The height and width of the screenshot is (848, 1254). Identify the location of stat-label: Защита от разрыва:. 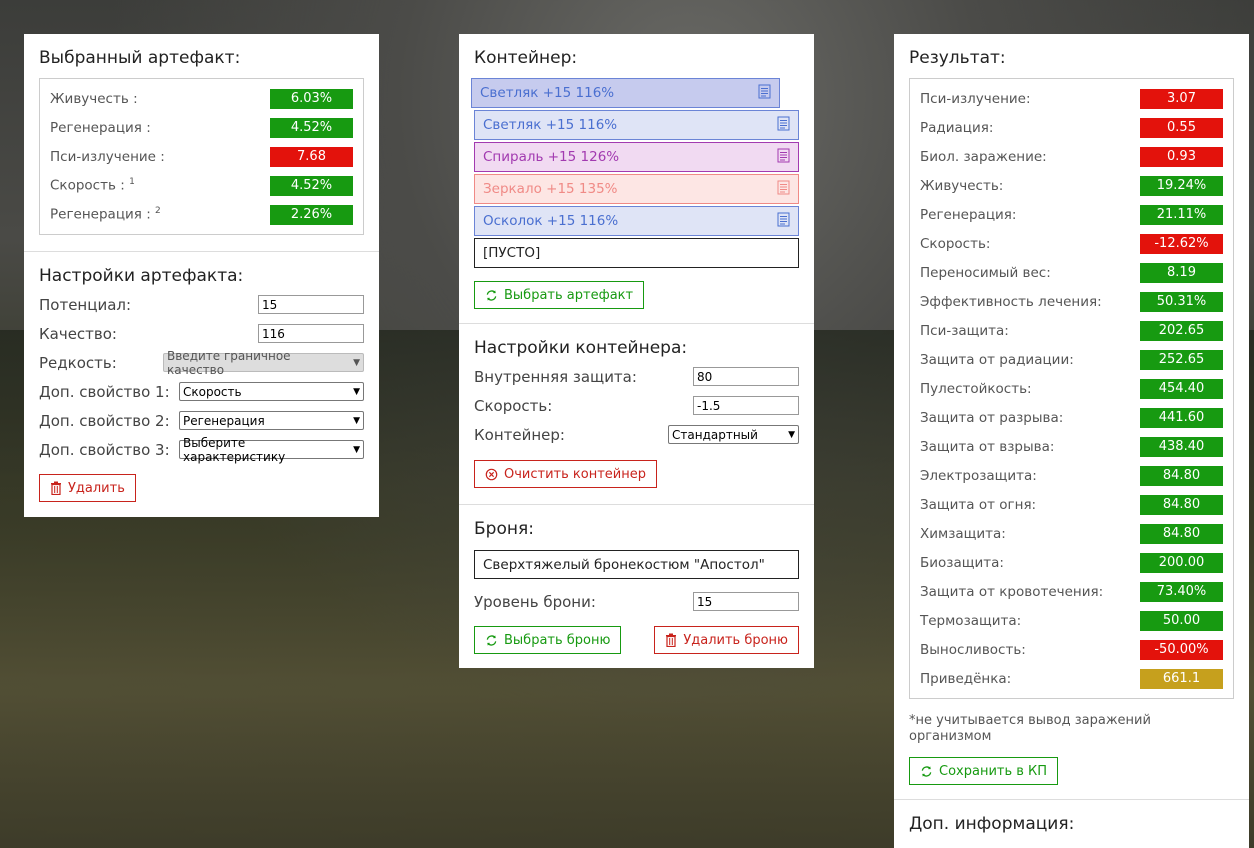
(991, 418).